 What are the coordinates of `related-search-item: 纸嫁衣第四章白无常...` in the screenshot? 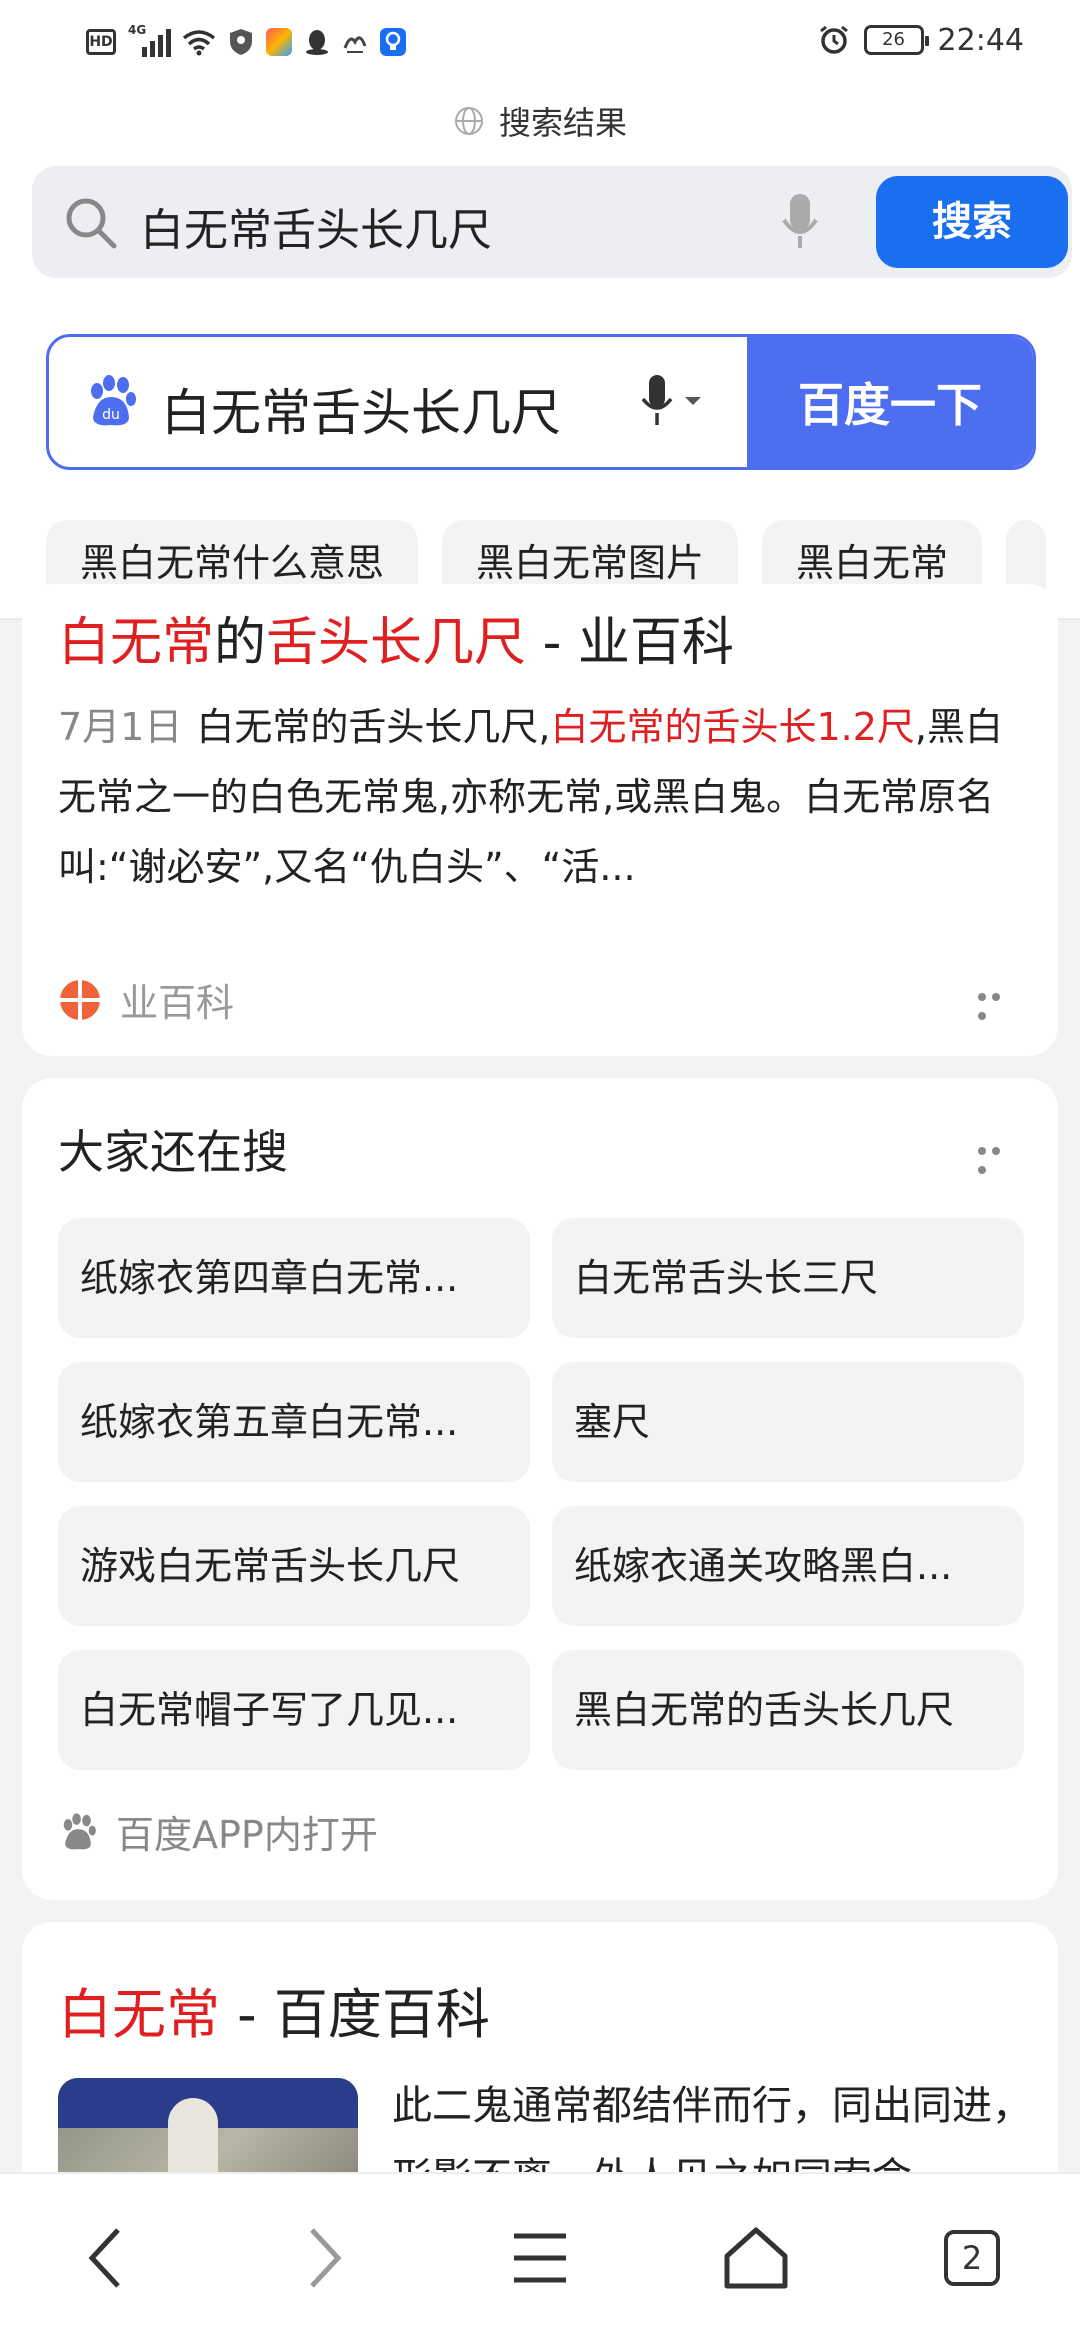 It's located at (294, 1278).